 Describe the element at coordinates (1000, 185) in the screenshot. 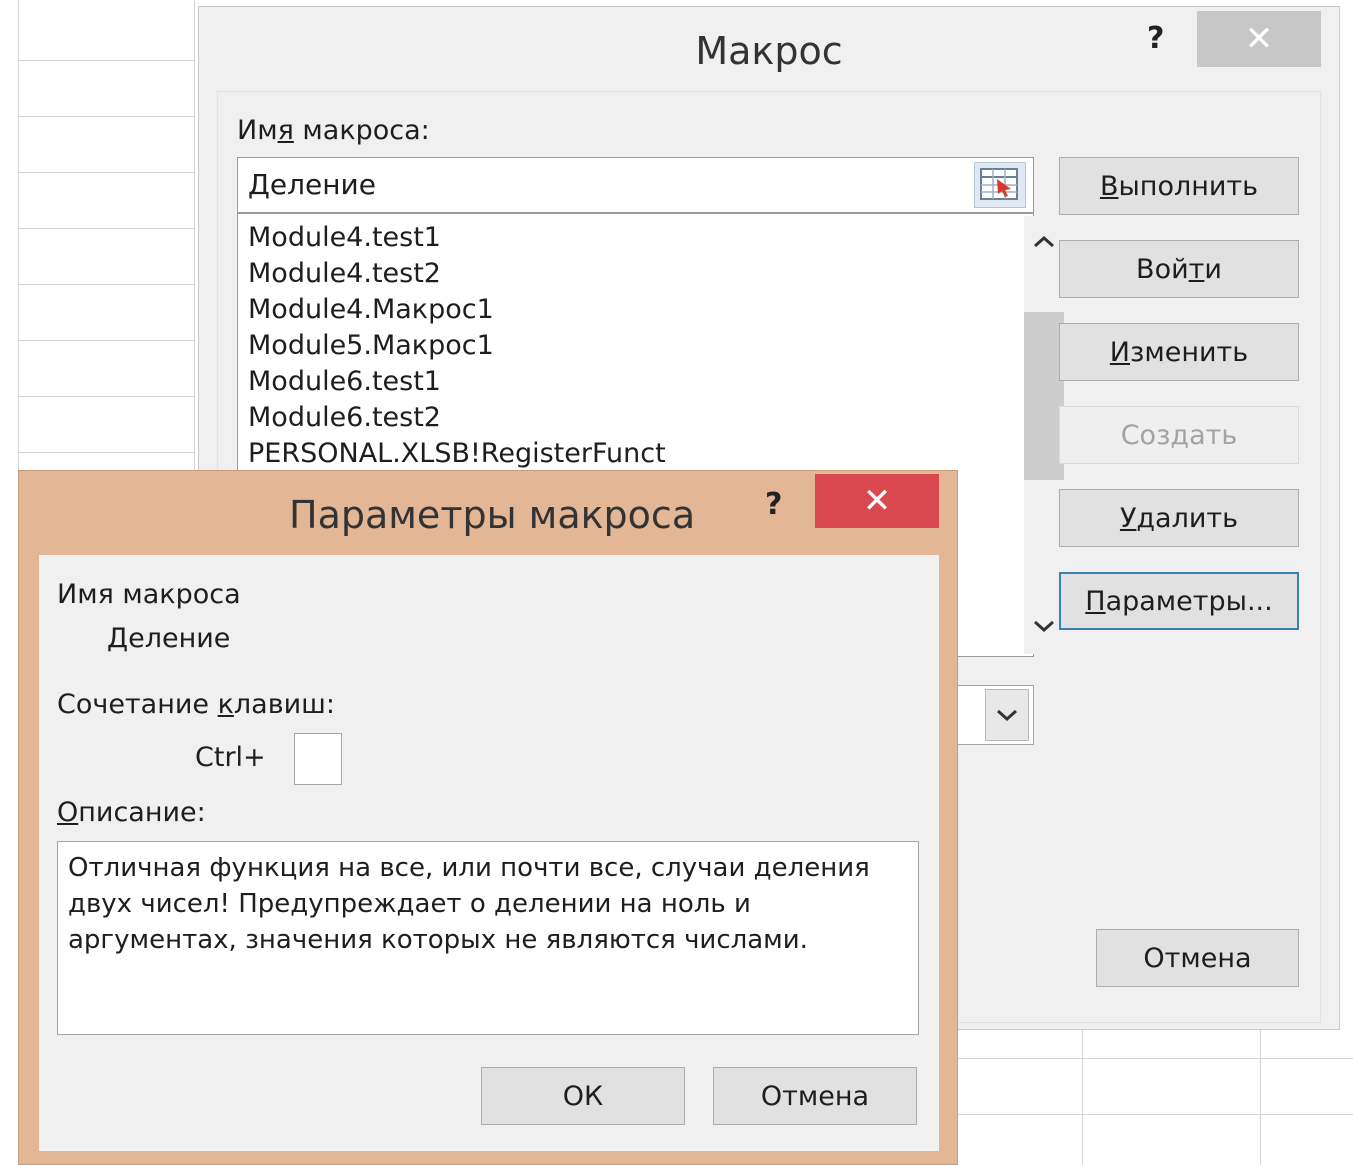

I see `range-select-icon` at that location.